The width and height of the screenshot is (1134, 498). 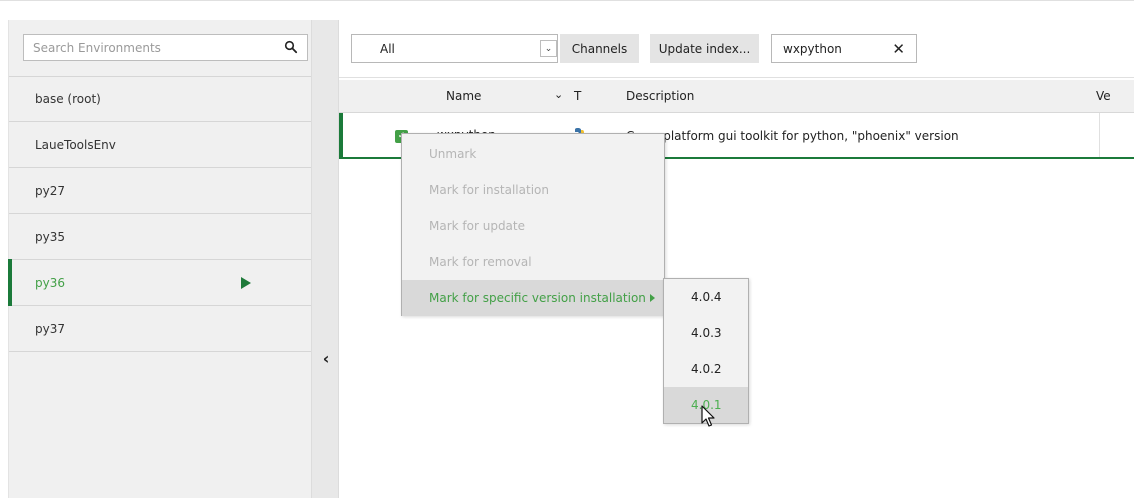 I want to click on package-search-input, so click(x=831, y=48).